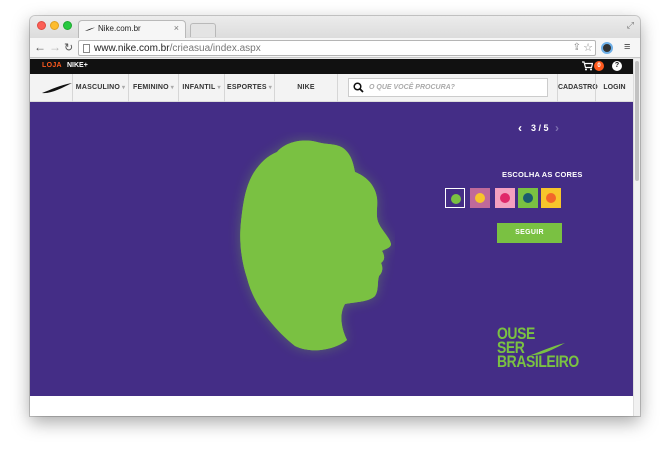 The height and width of the screenshot is (456, 670). I want to click on menu-icon: ≡, so click(627, 47).